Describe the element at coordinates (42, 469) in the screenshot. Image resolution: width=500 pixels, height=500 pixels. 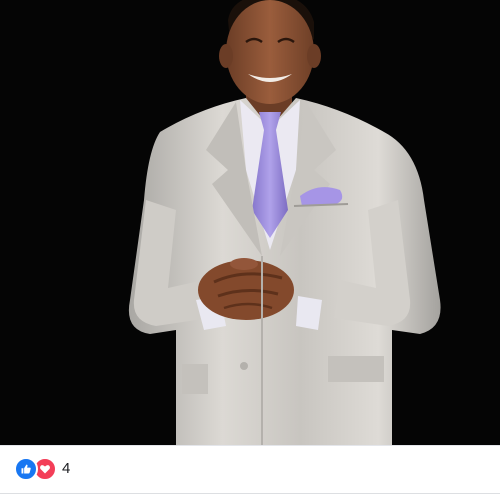
I see `reactions-summary: 4` at that location.